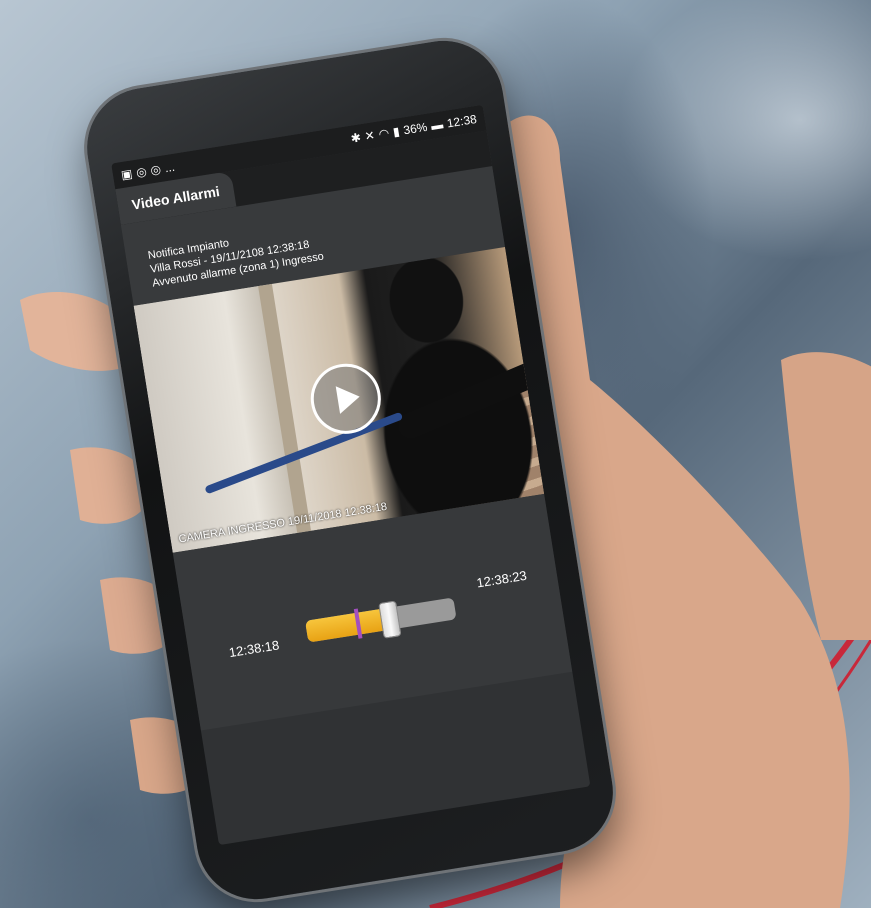 Image resolution: width=871 pixels, height=908 pixels. I want to click on battery-icon: ▬, so click(437, 125).